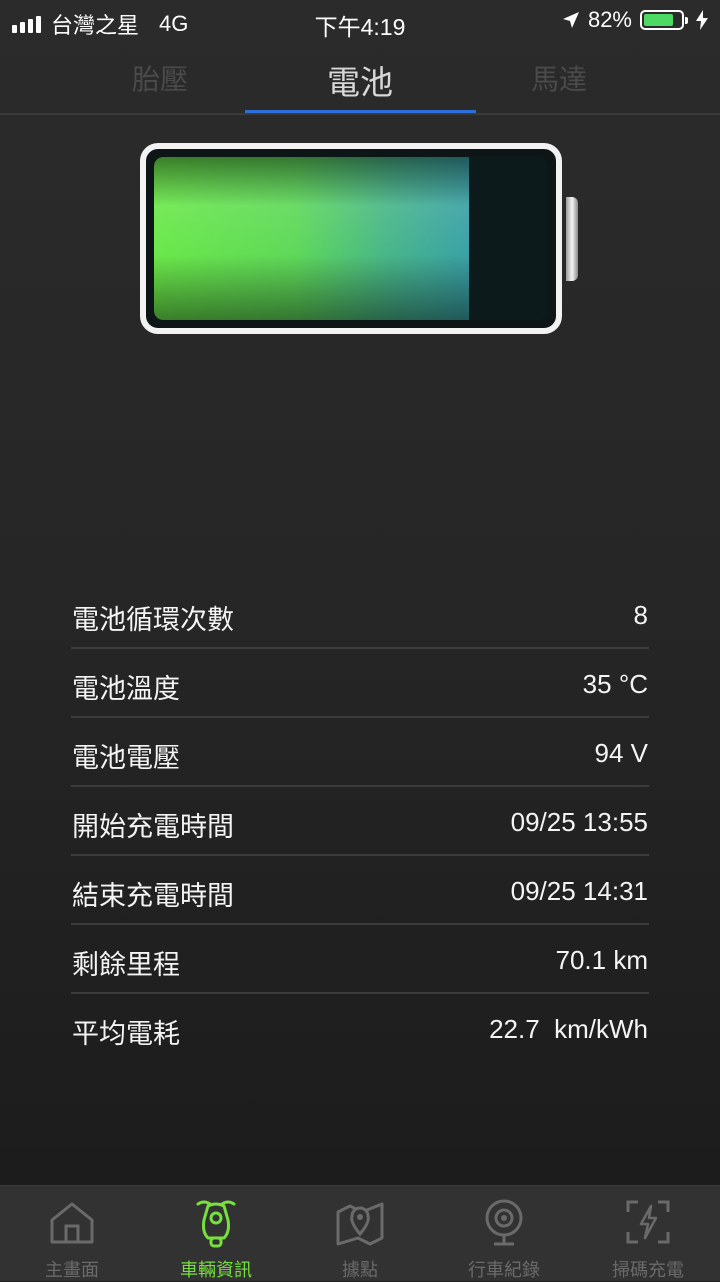  I want to click on info-value: 8, so click(640, 615).